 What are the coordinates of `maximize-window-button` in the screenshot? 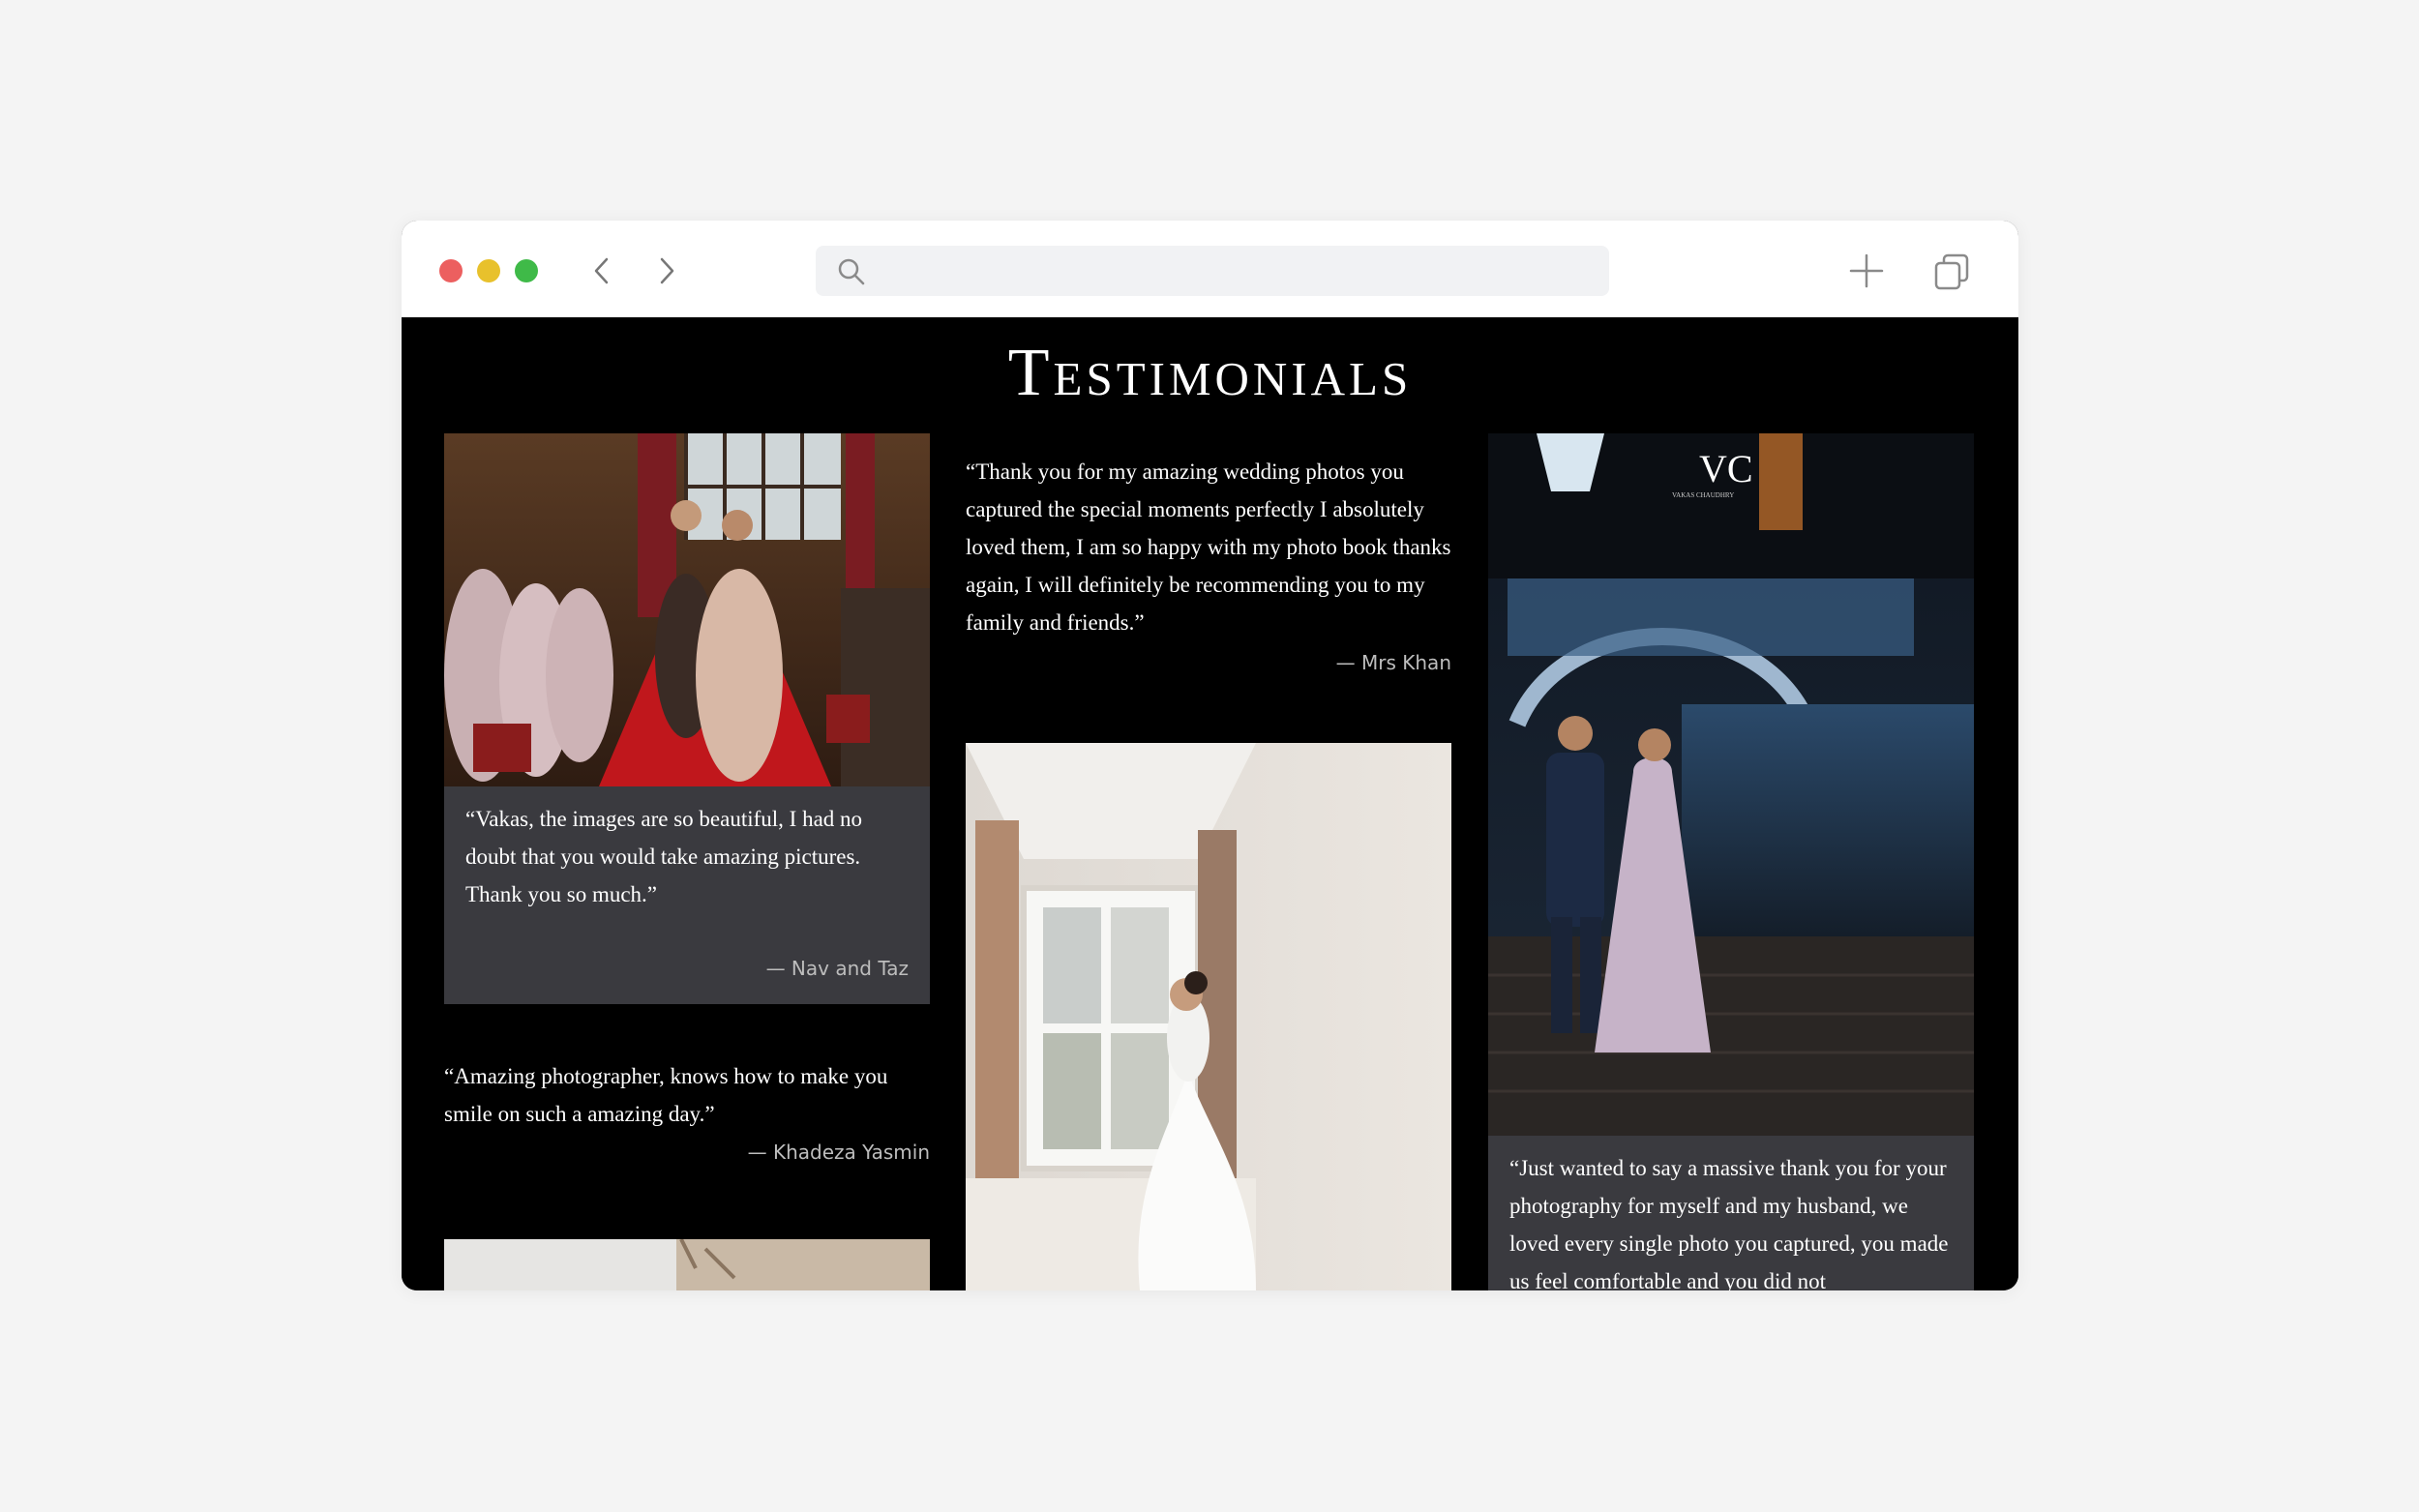 It's located at (526, 270).